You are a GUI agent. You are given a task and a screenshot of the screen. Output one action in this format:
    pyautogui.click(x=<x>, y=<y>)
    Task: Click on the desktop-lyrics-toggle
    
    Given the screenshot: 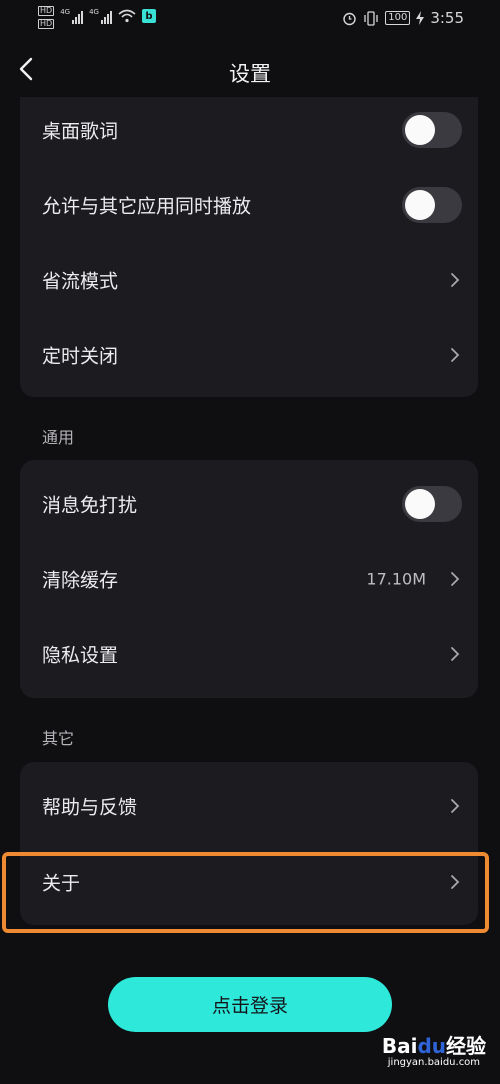 What is the action you would take?
    pyautogui.click(x=432, y=129)
    